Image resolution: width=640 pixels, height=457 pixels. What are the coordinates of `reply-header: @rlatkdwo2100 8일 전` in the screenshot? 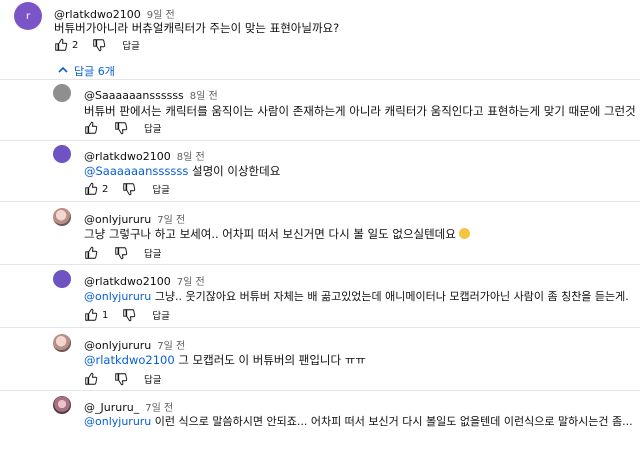 It's located at (144, 154).